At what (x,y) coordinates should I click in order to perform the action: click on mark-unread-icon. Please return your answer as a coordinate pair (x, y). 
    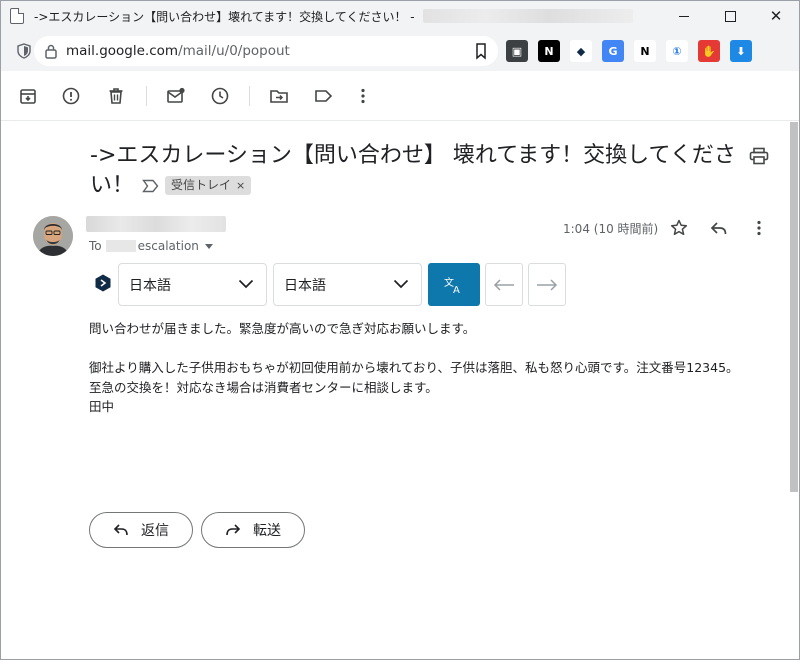
    Looking at the image, I should click on (176, 96).